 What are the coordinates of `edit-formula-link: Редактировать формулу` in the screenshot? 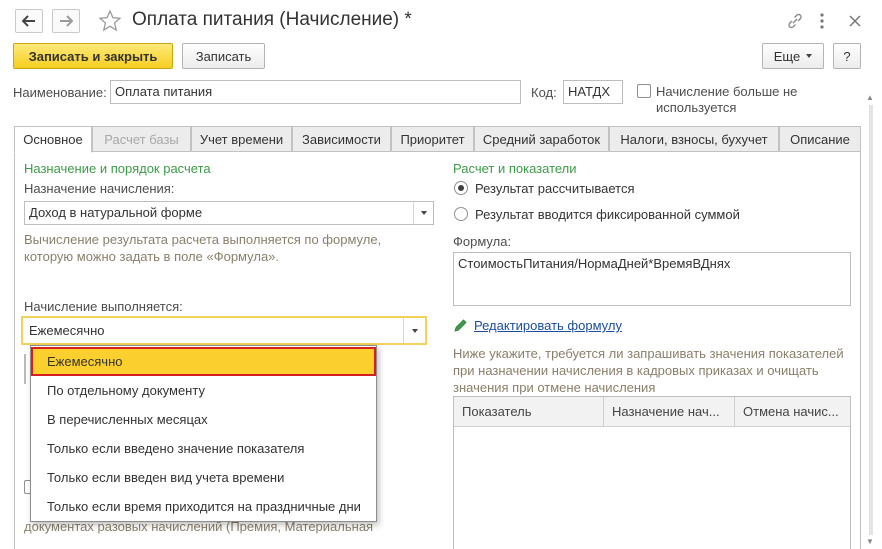 It's located at (548, 325).